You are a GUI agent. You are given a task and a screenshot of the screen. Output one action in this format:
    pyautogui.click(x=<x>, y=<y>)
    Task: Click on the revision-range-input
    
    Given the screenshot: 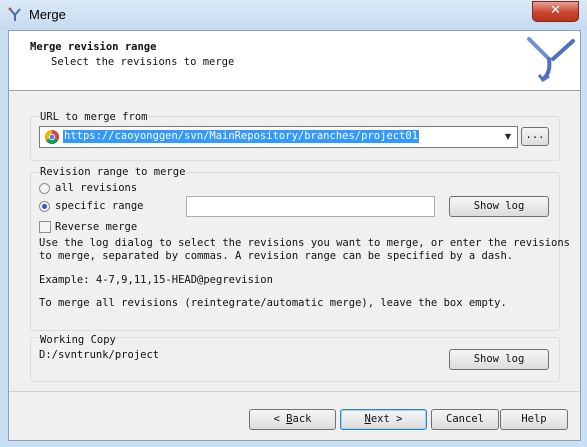 What is the action you would take?
    pyautogui.click(x=310, y=206)
    